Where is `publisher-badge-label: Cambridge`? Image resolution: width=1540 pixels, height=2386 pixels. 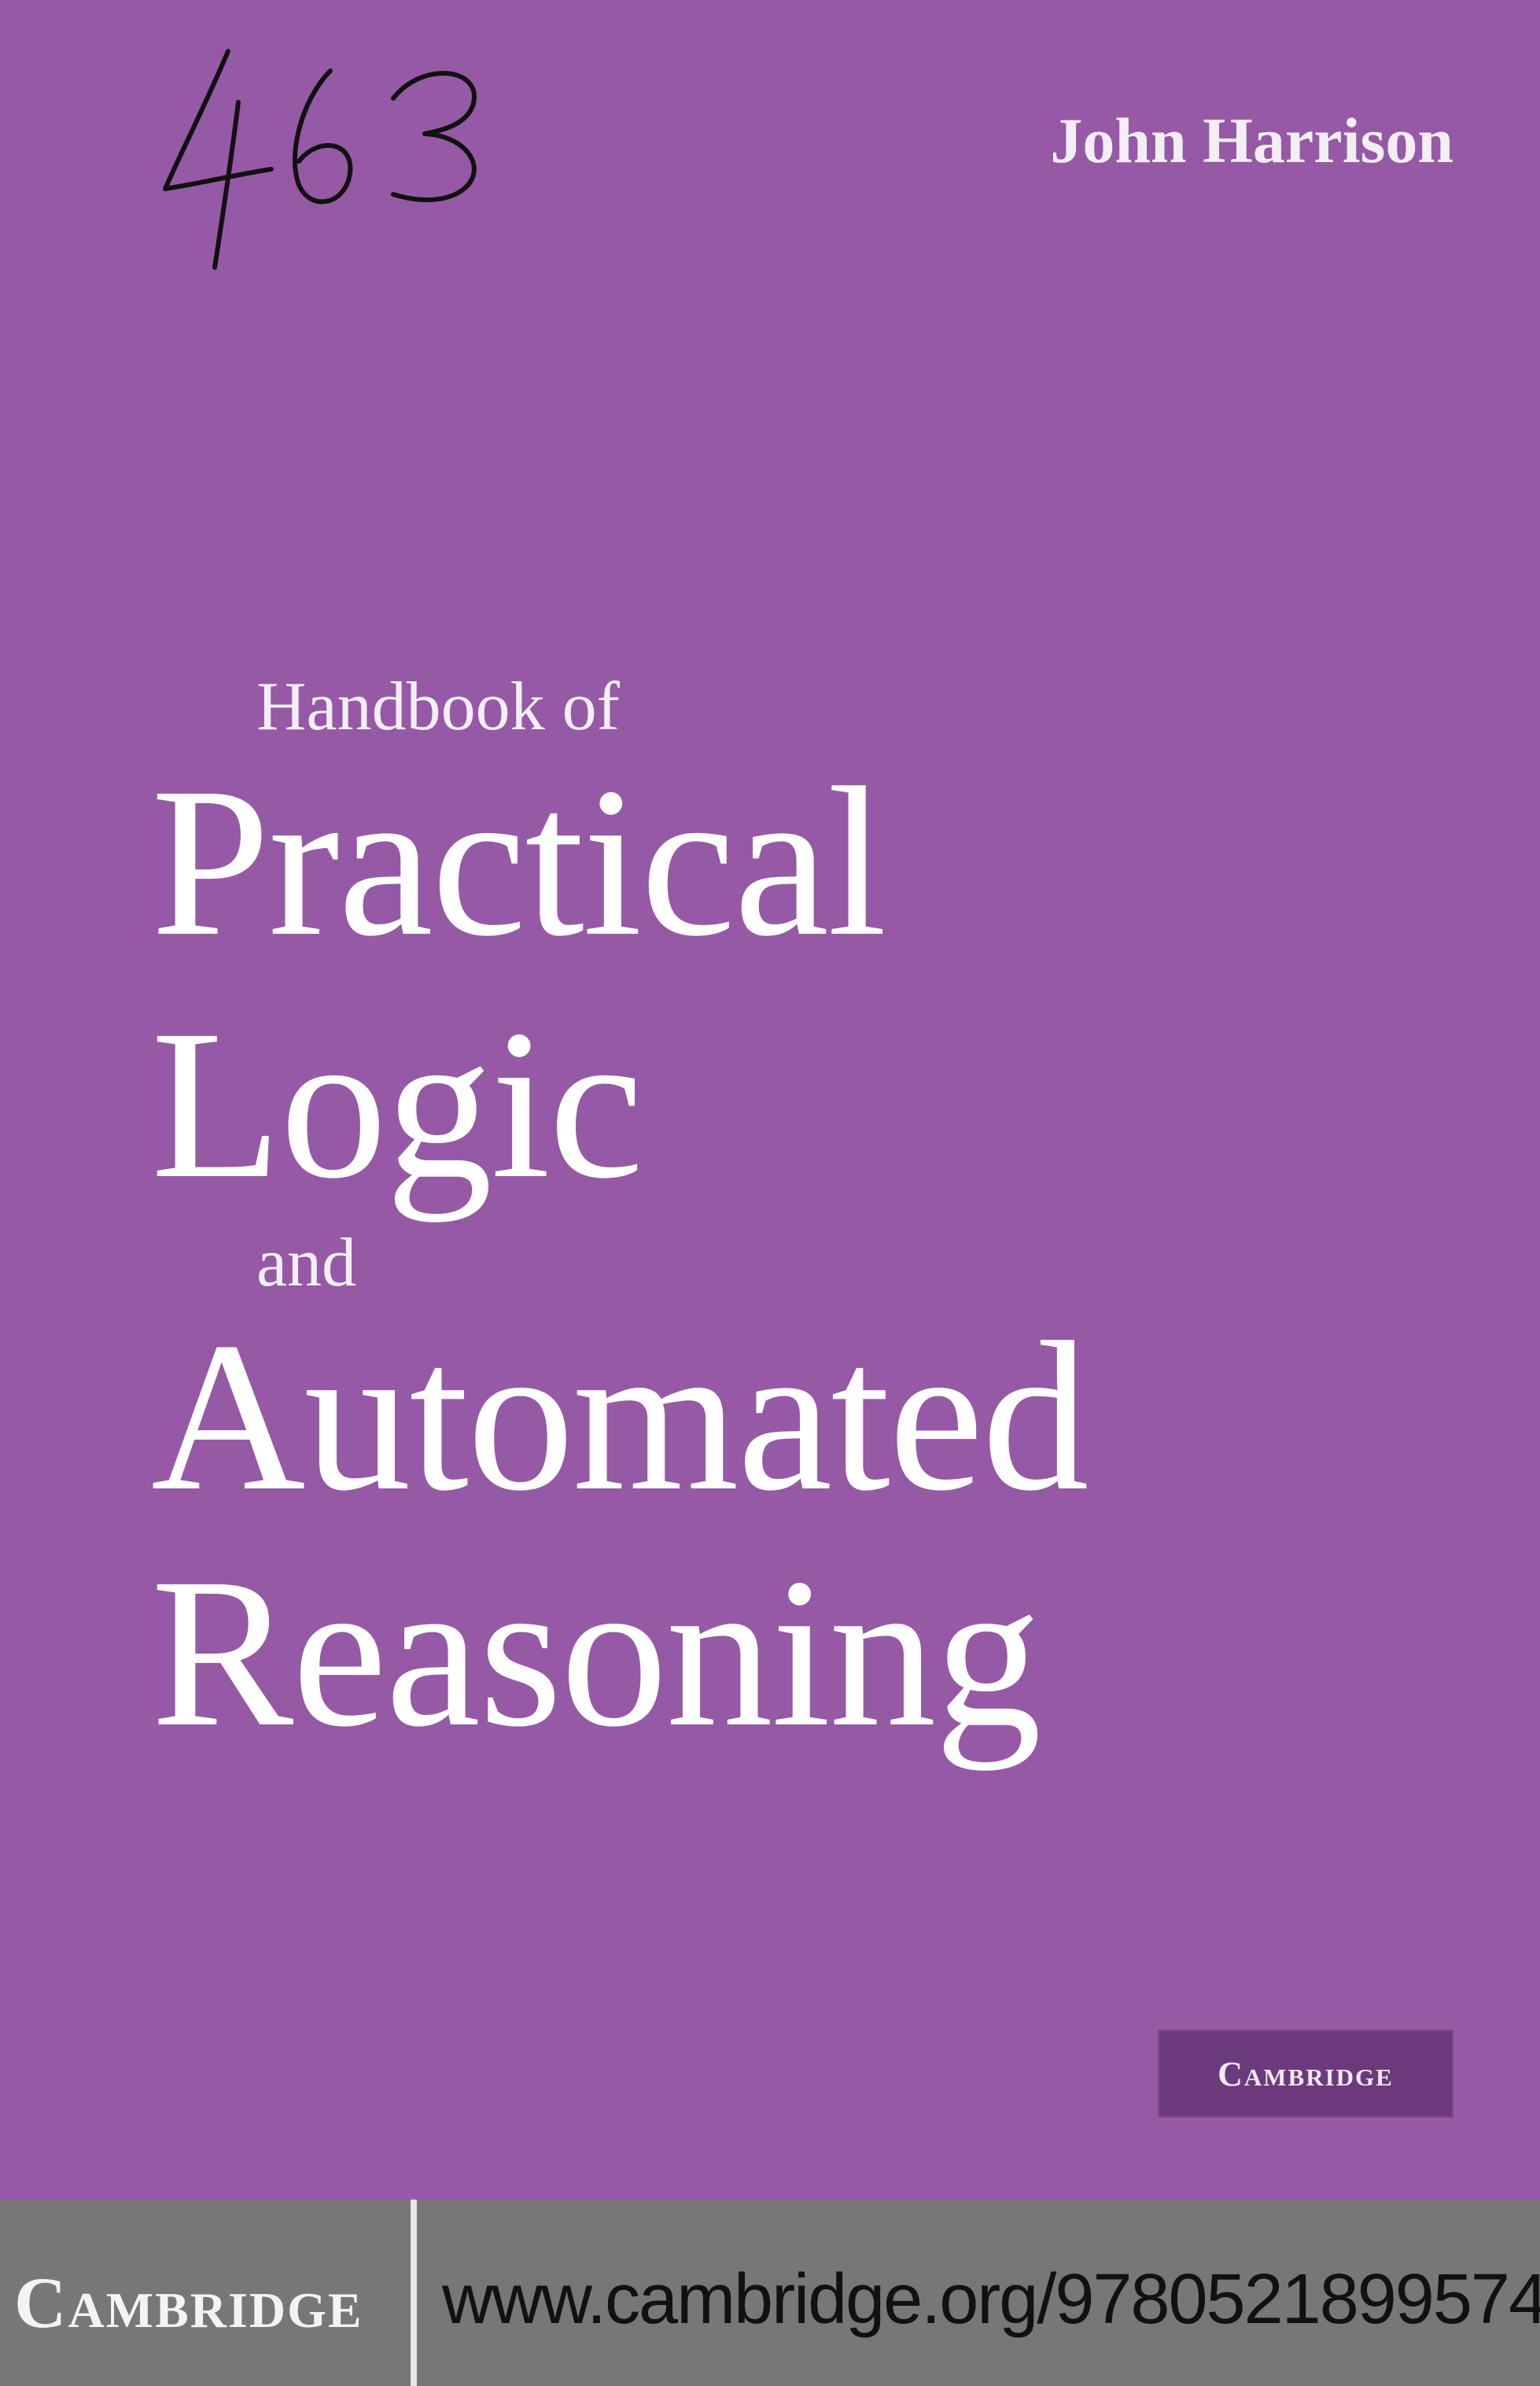
publisher-badge-label: Cambridge is located at coordinates (1306, 2073).